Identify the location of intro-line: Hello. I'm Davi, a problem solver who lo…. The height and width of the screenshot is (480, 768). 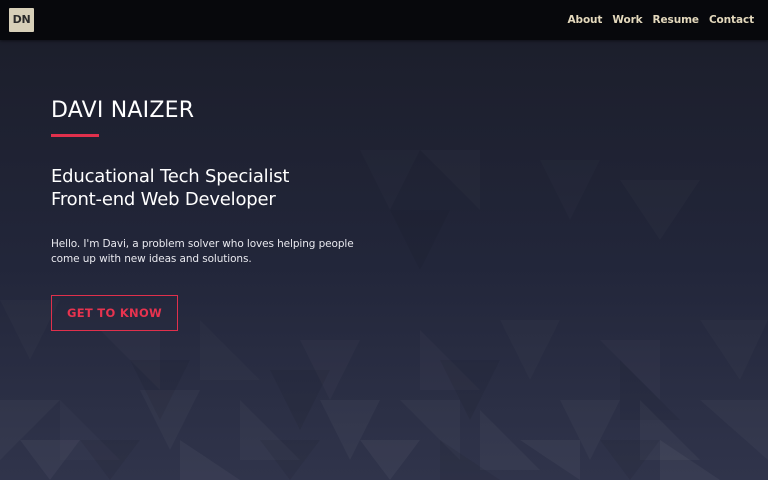
(202, 244).